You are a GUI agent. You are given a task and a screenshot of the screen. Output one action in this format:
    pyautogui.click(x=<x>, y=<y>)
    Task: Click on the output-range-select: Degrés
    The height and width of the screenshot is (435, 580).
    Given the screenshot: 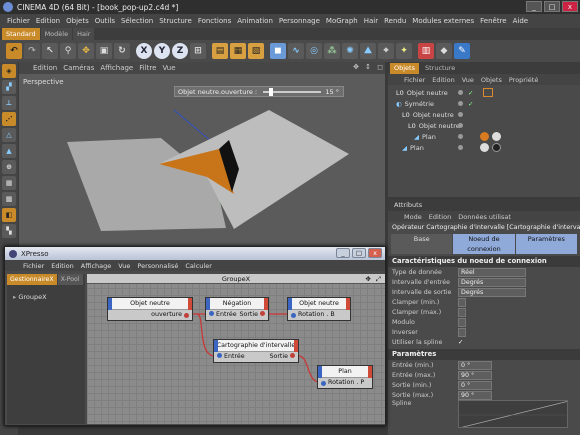 What is the action you would take?
    pyautogui.click(x=492, y=292)
    